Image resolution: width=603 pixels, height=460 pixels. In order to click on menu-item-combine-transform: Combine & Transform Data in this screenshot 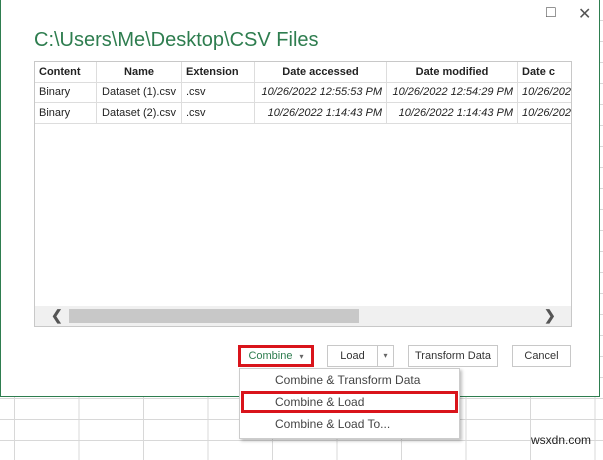, I will do `click(349, 380)`.